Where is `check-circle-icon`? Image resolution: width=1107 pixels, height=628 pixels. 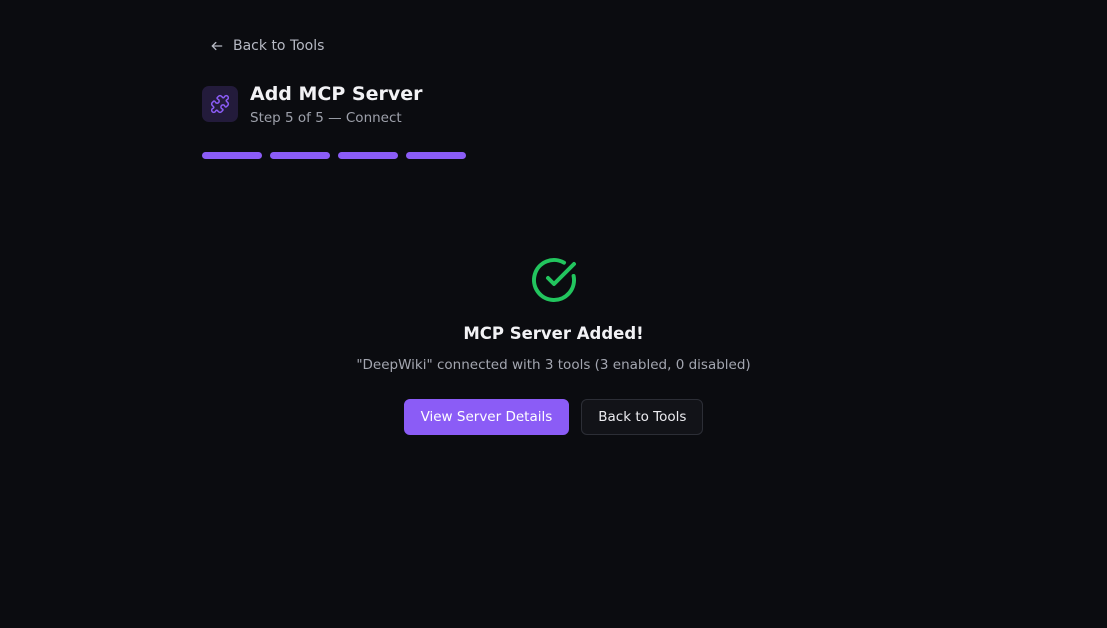
check-circle-icon is located at coordinates (554, 282).